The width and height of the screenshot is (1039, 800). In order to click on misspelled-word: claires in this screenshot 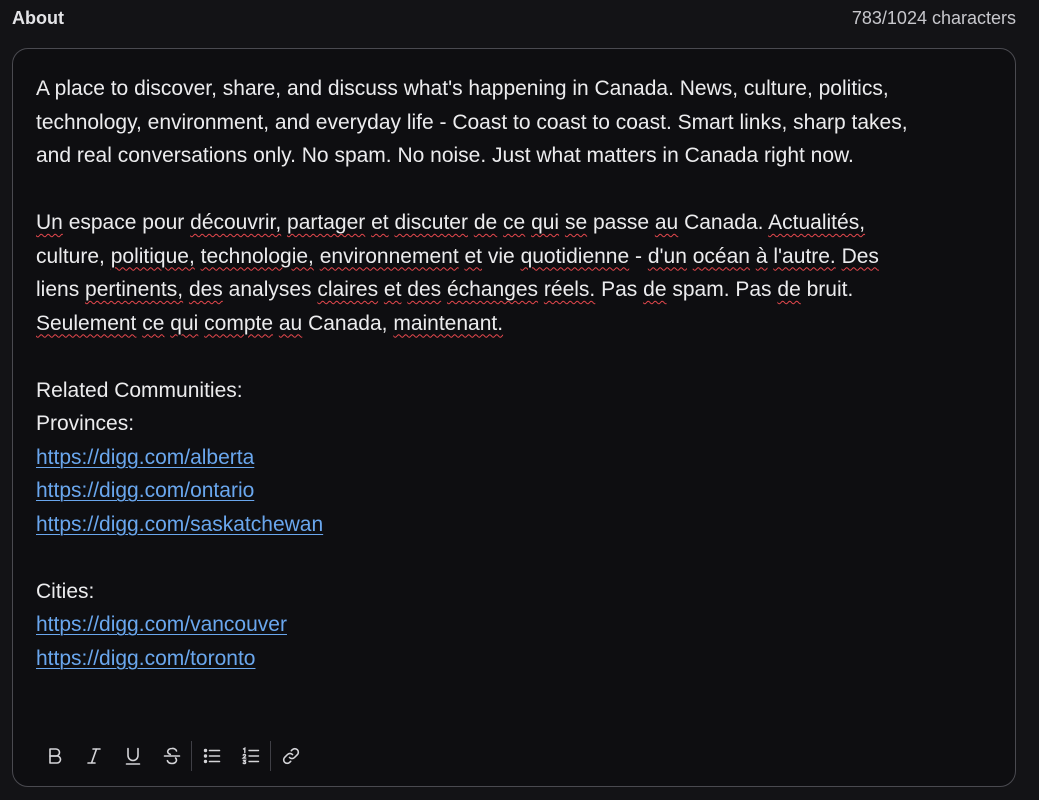, I will do `click(347, 289)`.